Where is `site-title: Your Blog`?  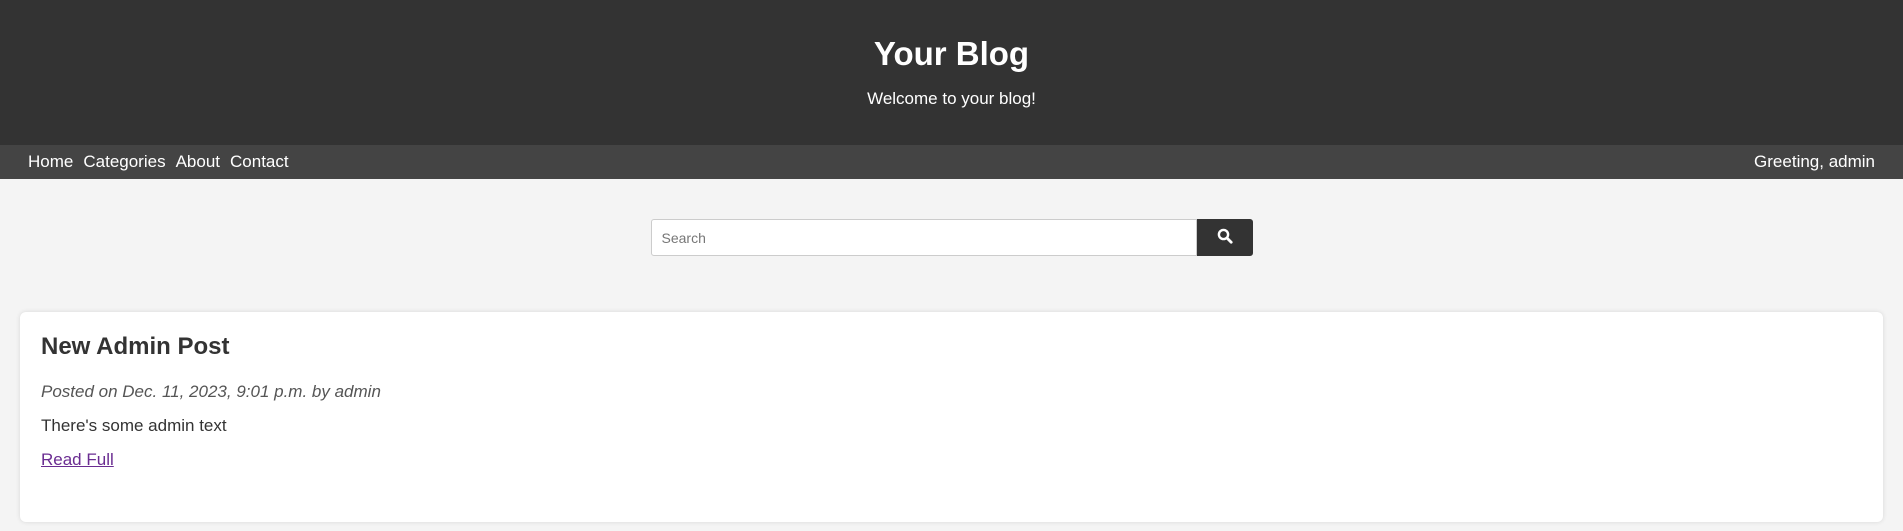 site-title: Your Blog is located at coordinates (951, 53).